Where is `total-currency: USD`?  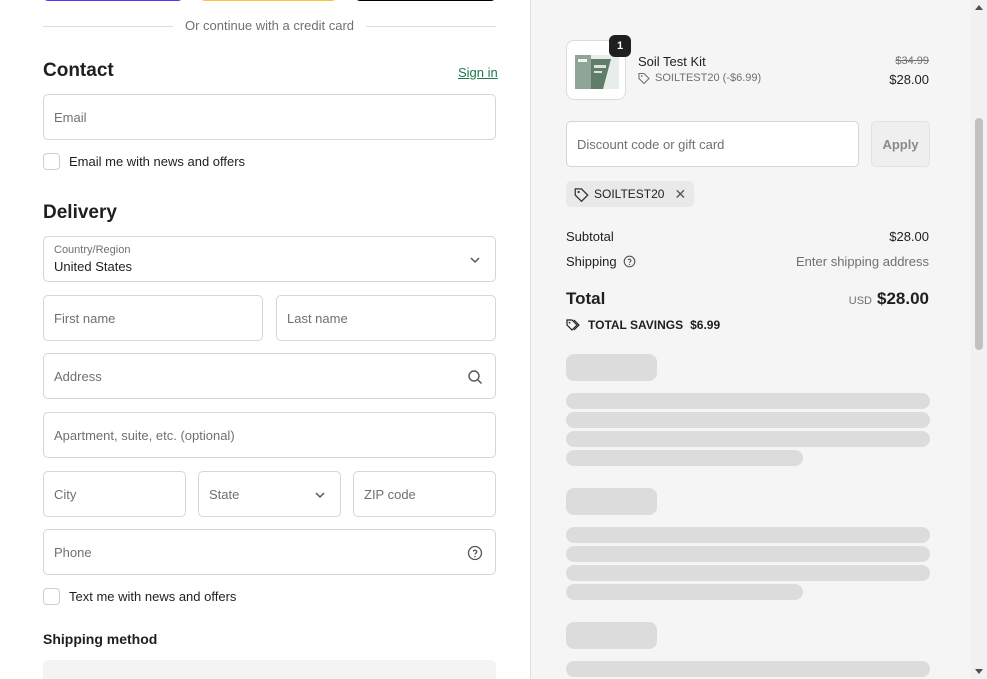 total-currency: USD is located at coordinates (860, 301).